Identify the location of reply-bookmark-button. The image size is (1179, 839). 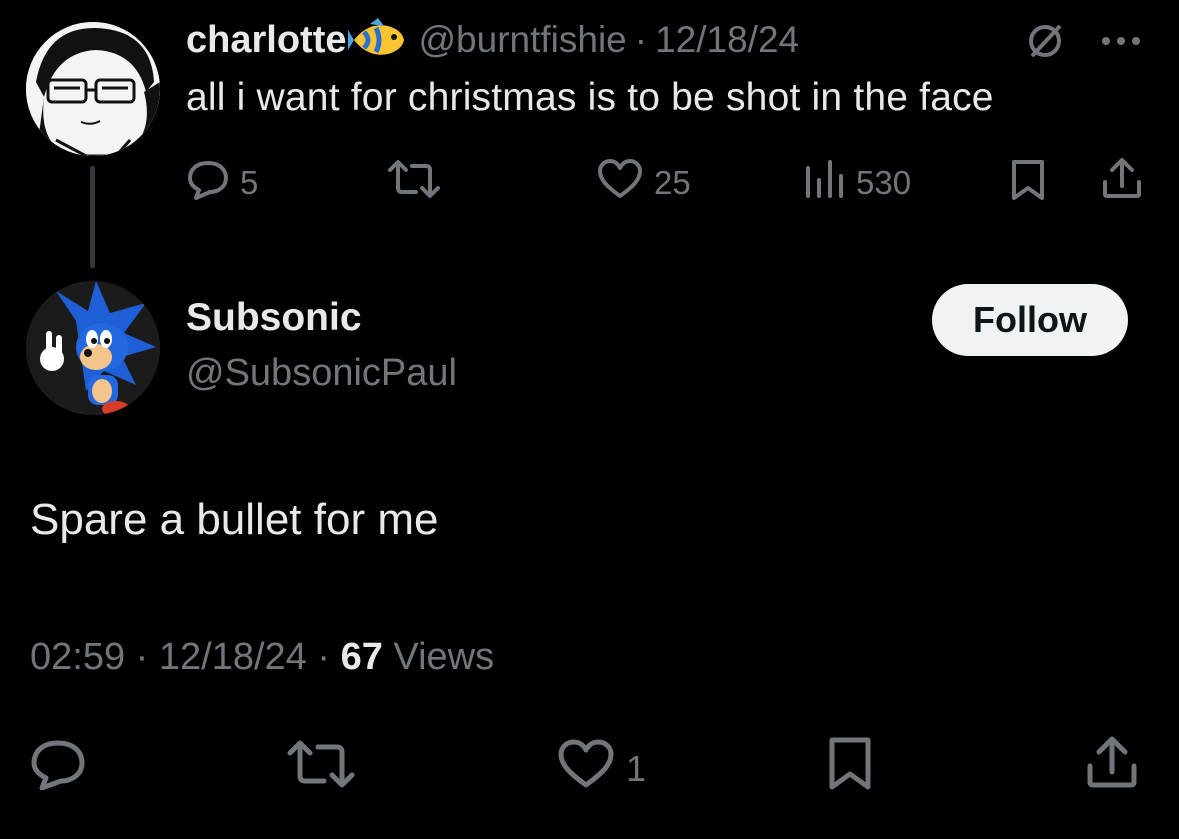
(850, 768).